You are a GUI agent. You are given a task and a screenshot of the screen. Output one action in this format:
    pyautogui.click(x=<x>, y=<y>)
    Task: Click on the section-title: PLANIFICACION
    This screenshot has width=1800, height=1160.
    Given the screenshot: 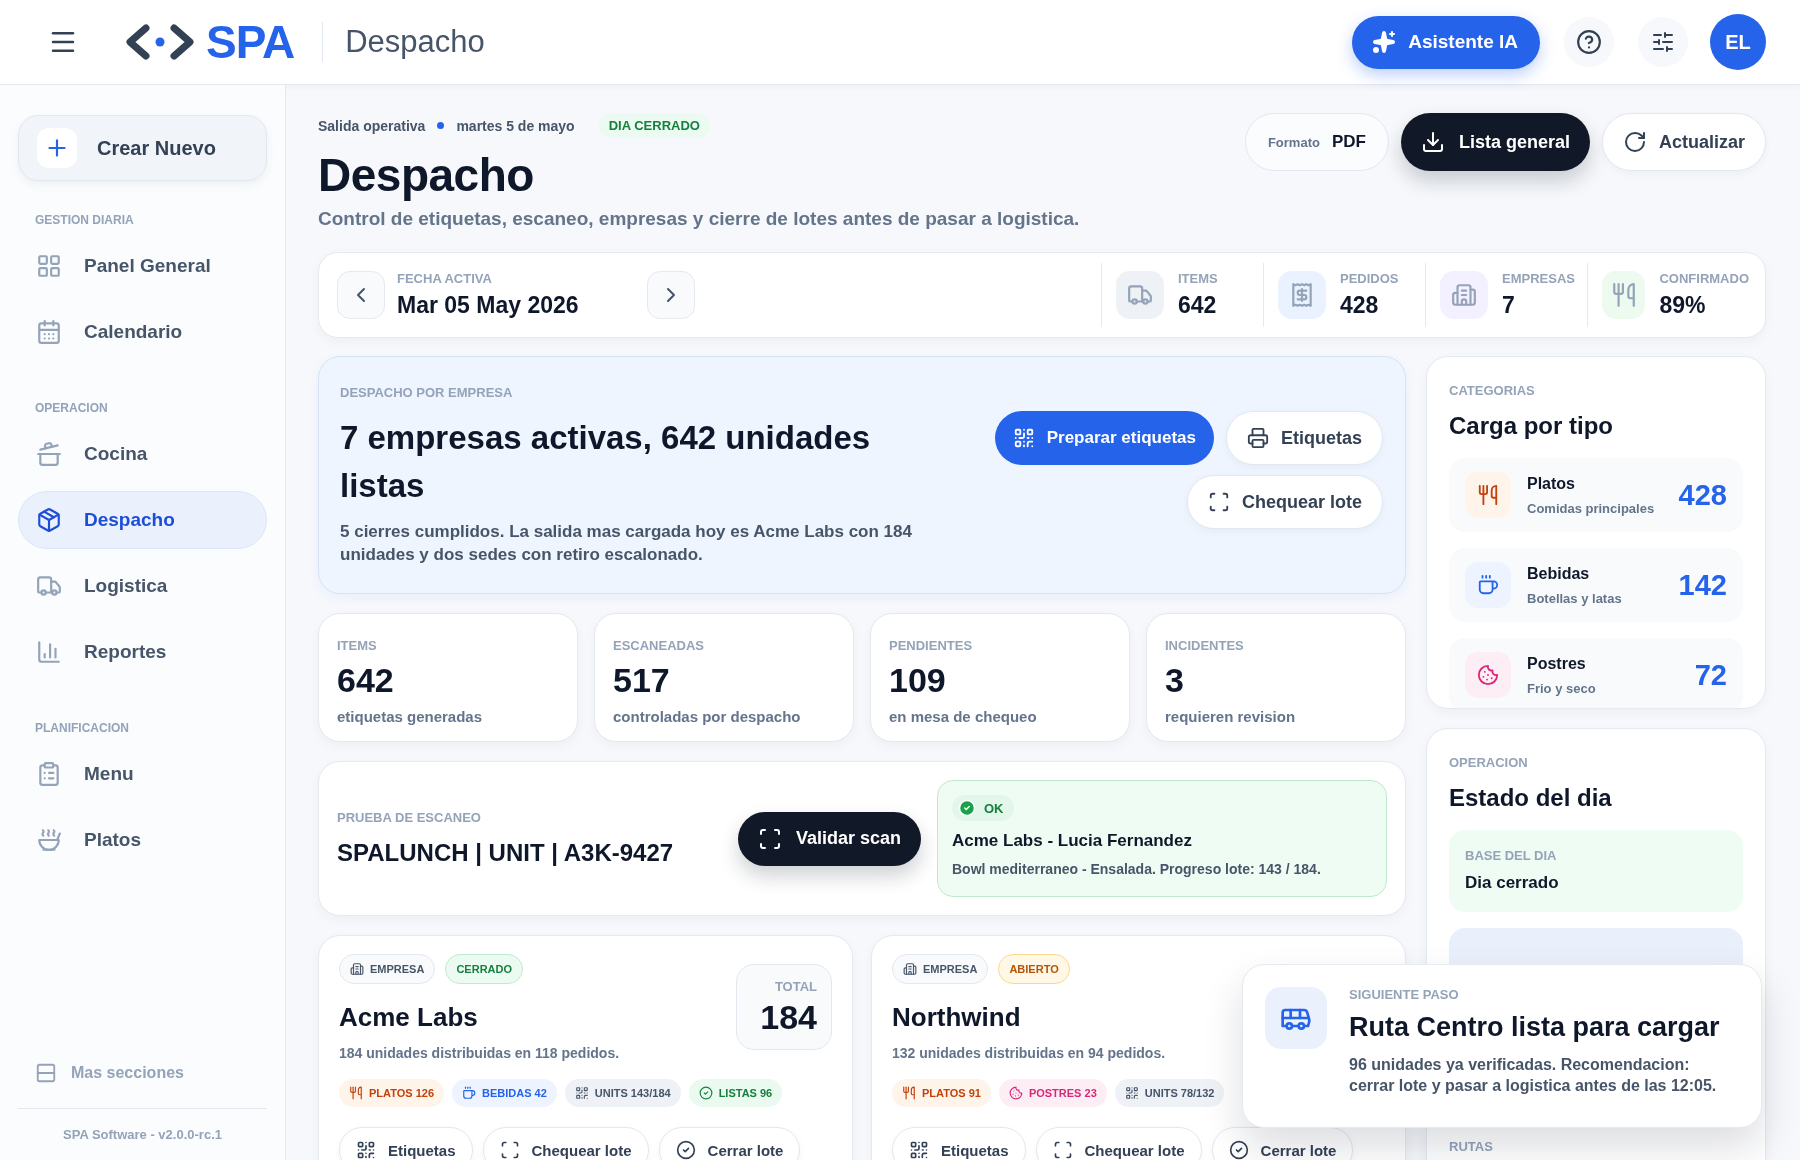 What is the action you would take?
    pyautogui.click(x=82, y=728)
    